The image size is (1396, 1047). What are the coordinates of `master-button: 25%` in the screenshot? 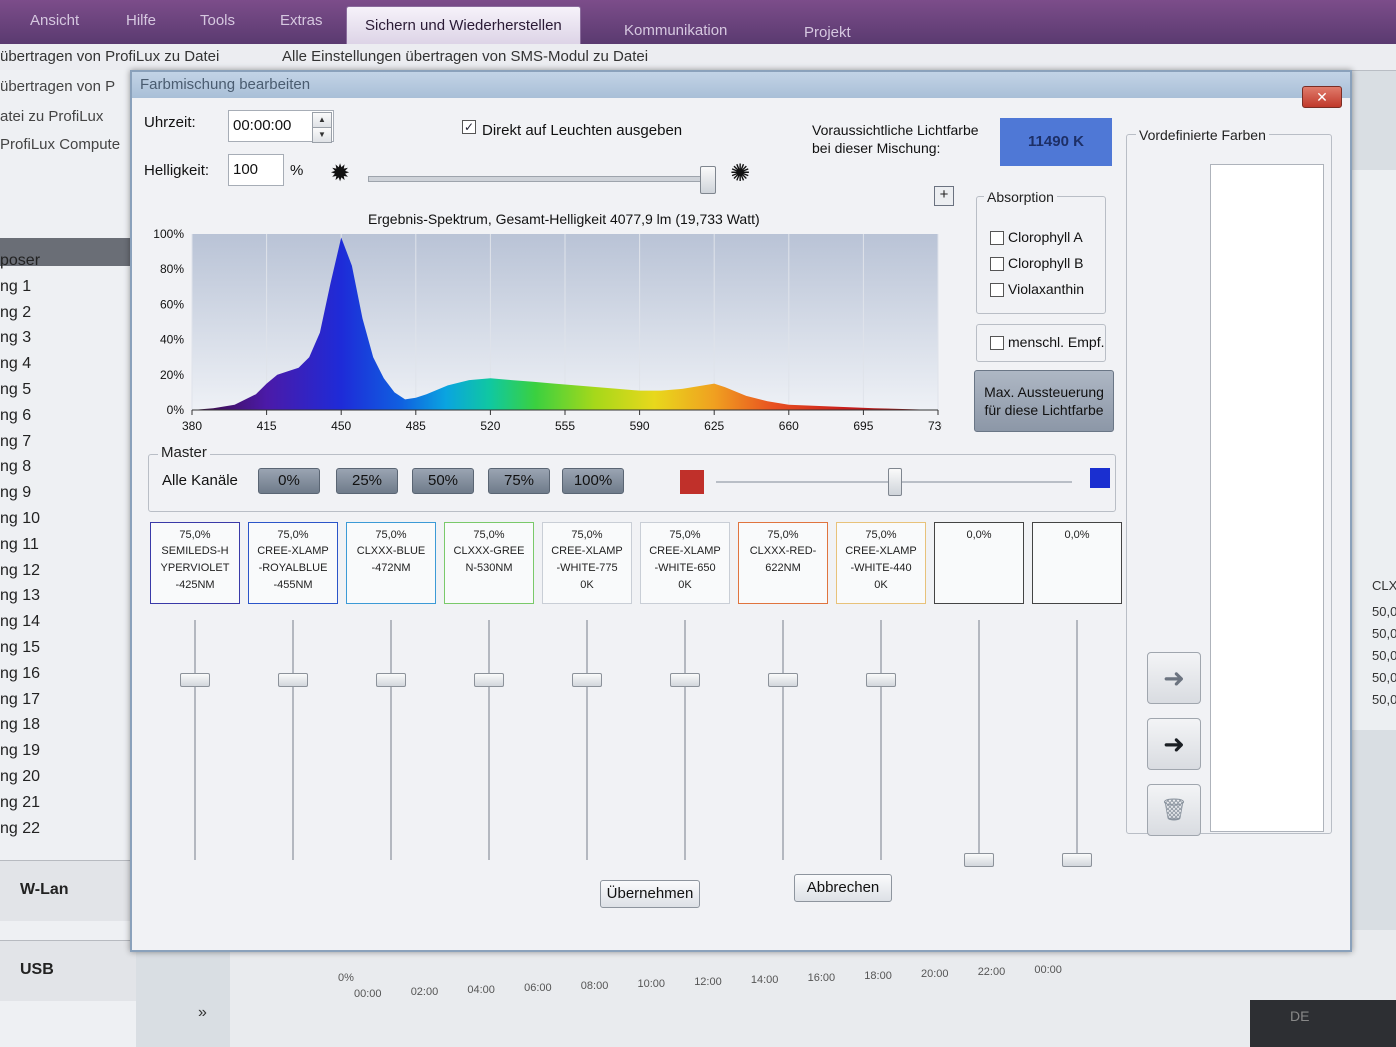 It's located at (367, 481).